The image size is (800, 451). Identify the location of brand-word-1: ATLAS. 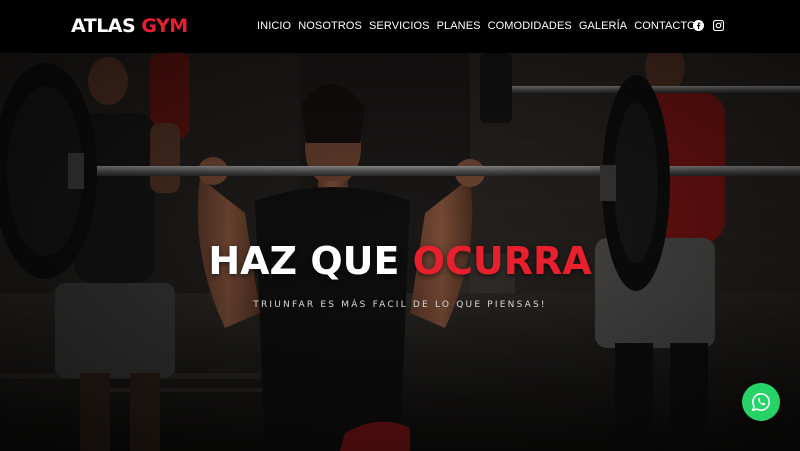
(103, 26).